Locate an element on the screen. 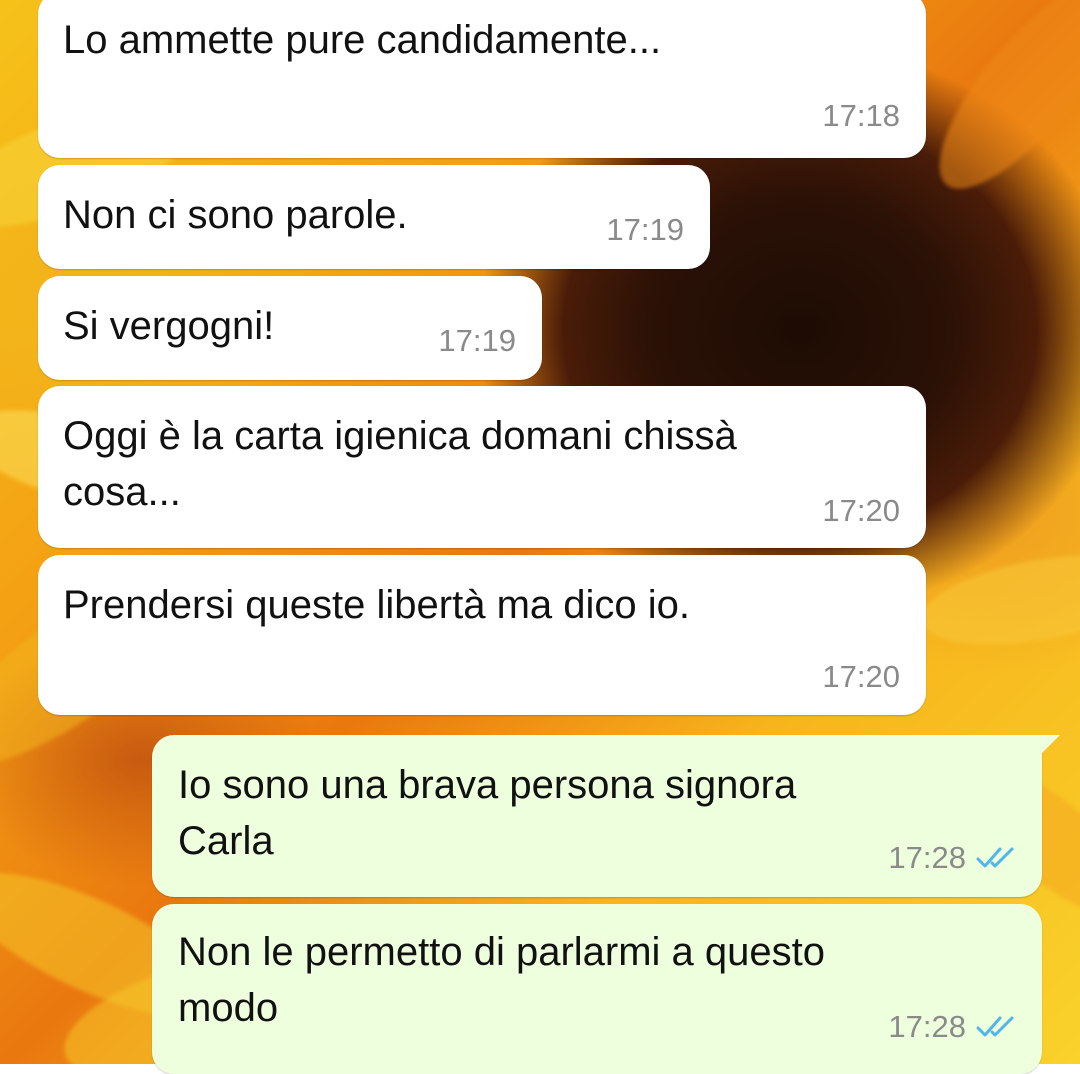 The height and width of the screenshot is (1074, 1080). message-text: Si vergogni! is located at coordinates (169, 326).